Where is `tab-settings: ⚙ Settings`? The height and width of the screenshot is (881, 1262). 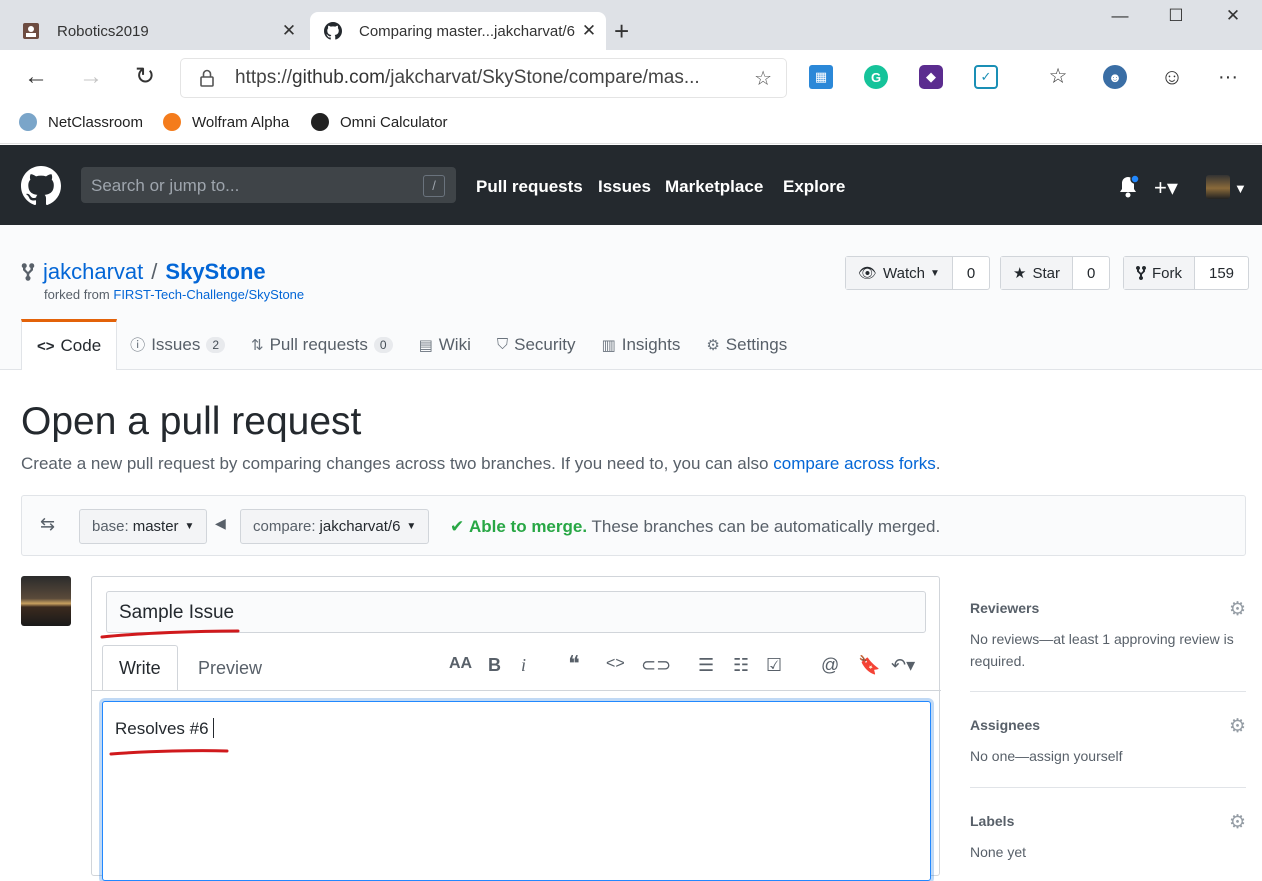 tab-settings: ⚙ Settings is located at coordinates (746, 344).